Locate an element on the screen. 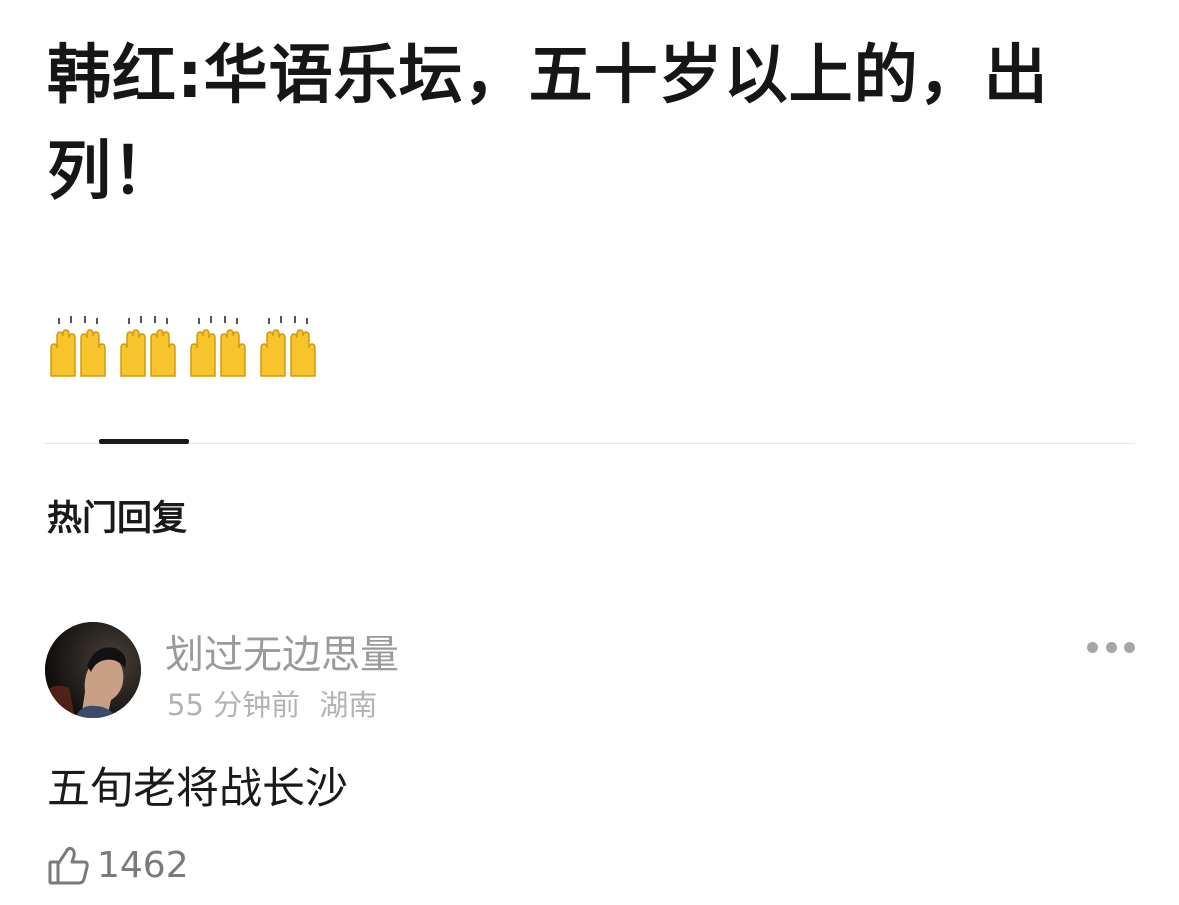 The width and height of the screenshot is (1179, 905). tab-divider is located at coordinates (590, 443).